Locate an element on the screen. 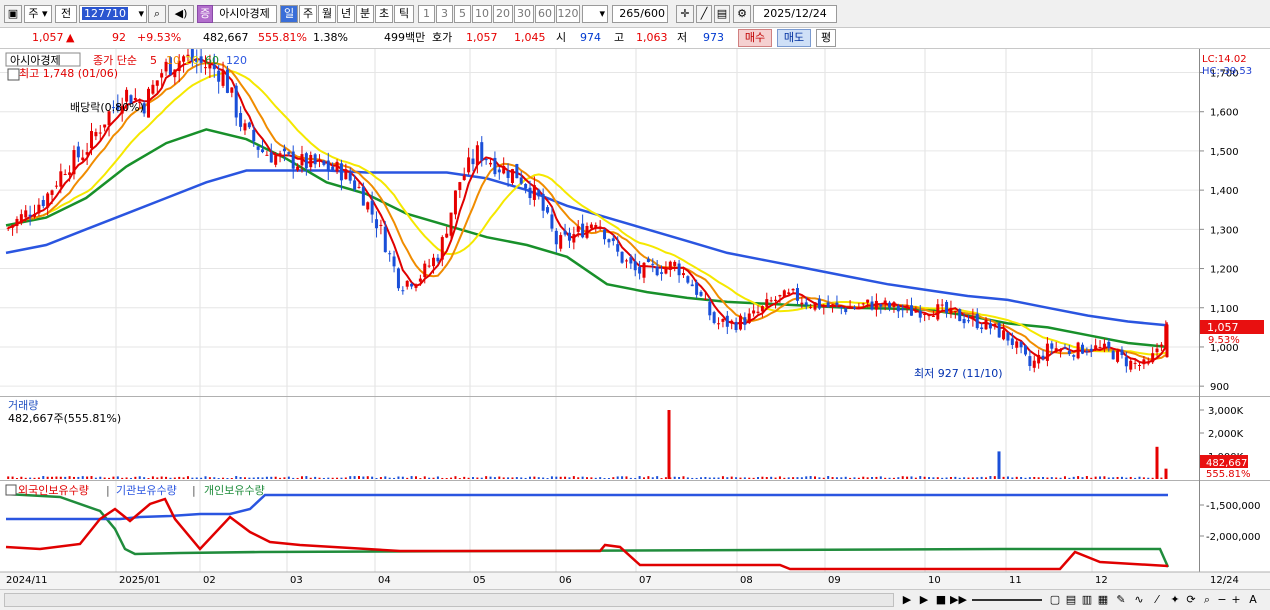 This screenshot has width=1270, height=610. interval-10: 10 is located at coordinates (482, 14).